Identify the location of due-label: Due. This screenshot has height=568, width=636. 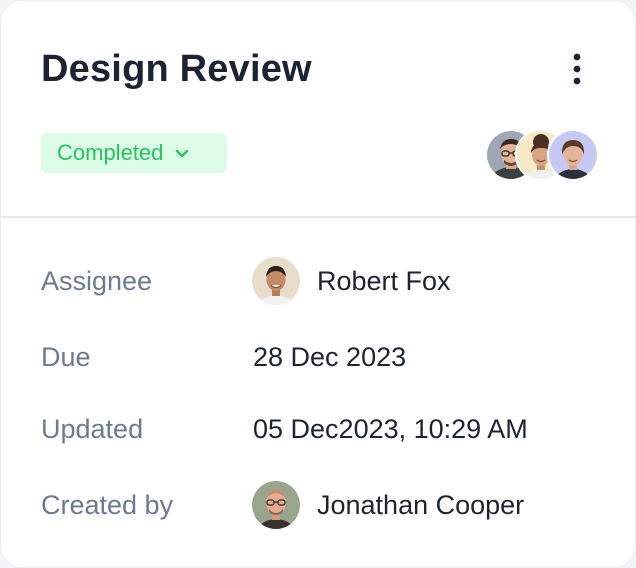
(66, 357).